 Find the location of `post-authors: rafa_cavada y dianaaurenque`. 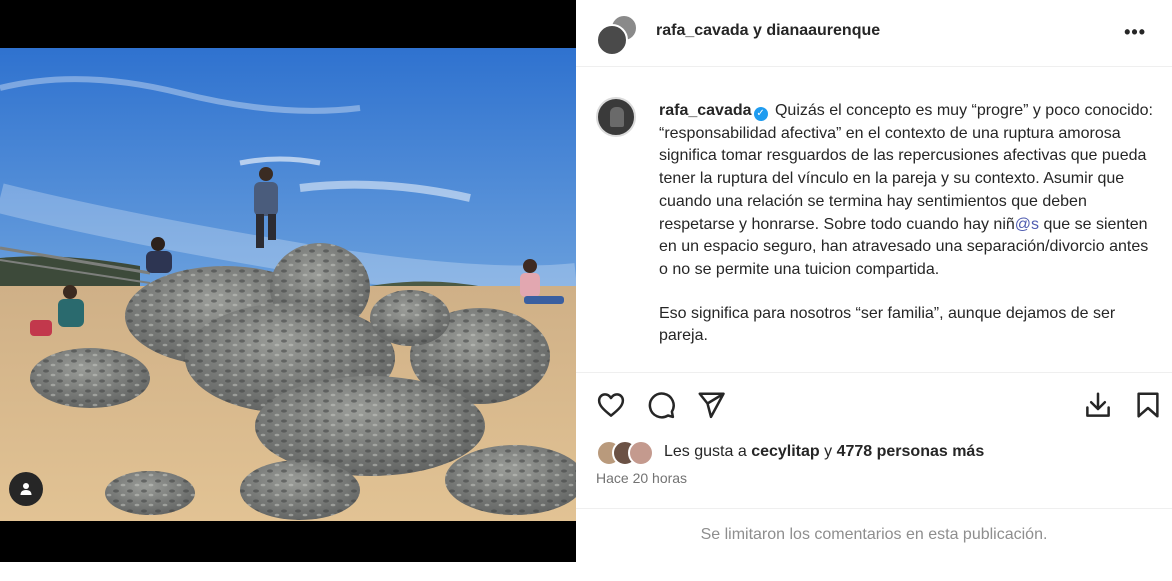

post-authors: rafa_cavada y dianaaurenque is located at coordinates (768, 31).